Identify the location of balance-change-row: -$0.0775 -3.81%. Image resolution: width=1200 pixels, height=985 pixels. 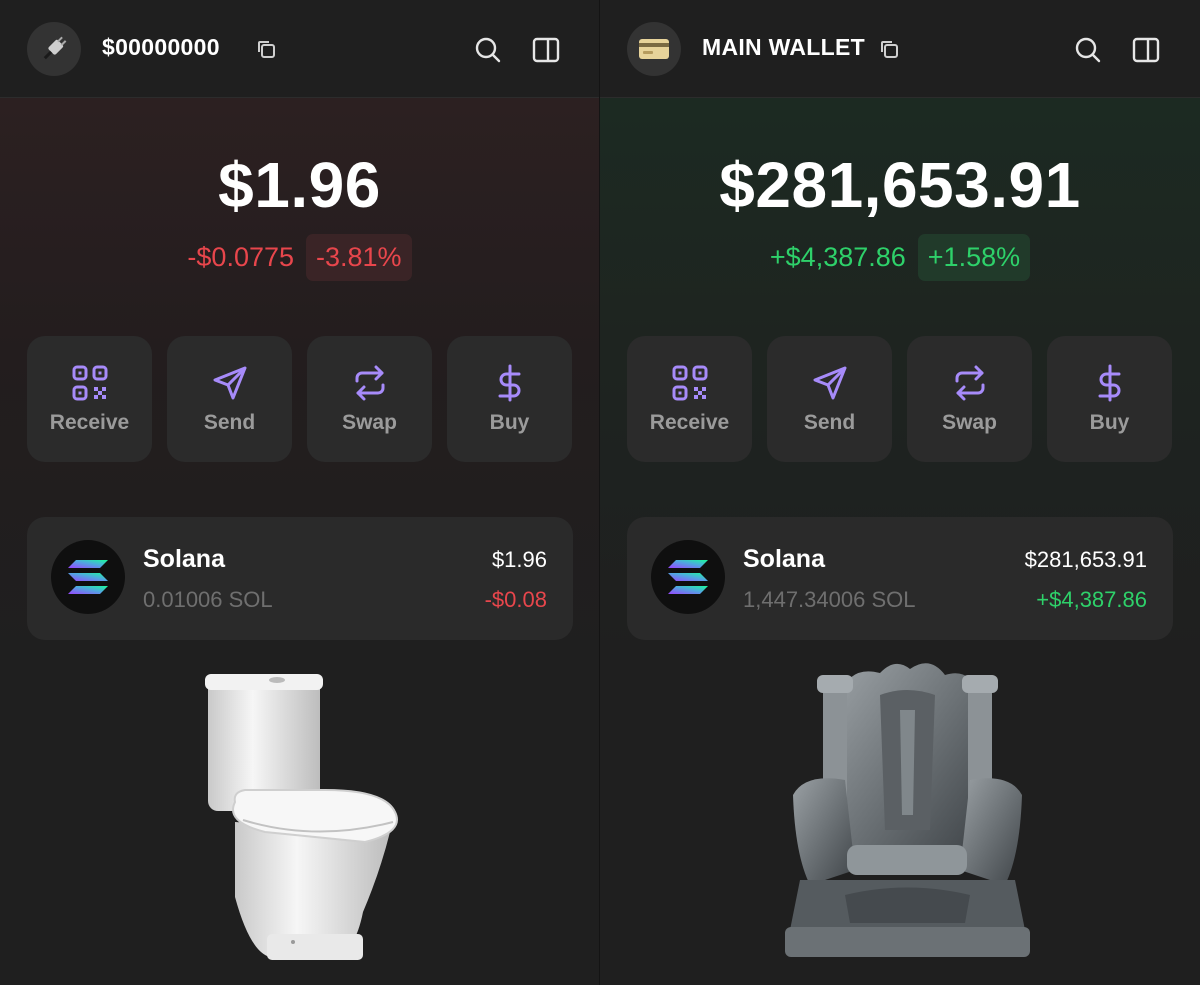
(299, 257).